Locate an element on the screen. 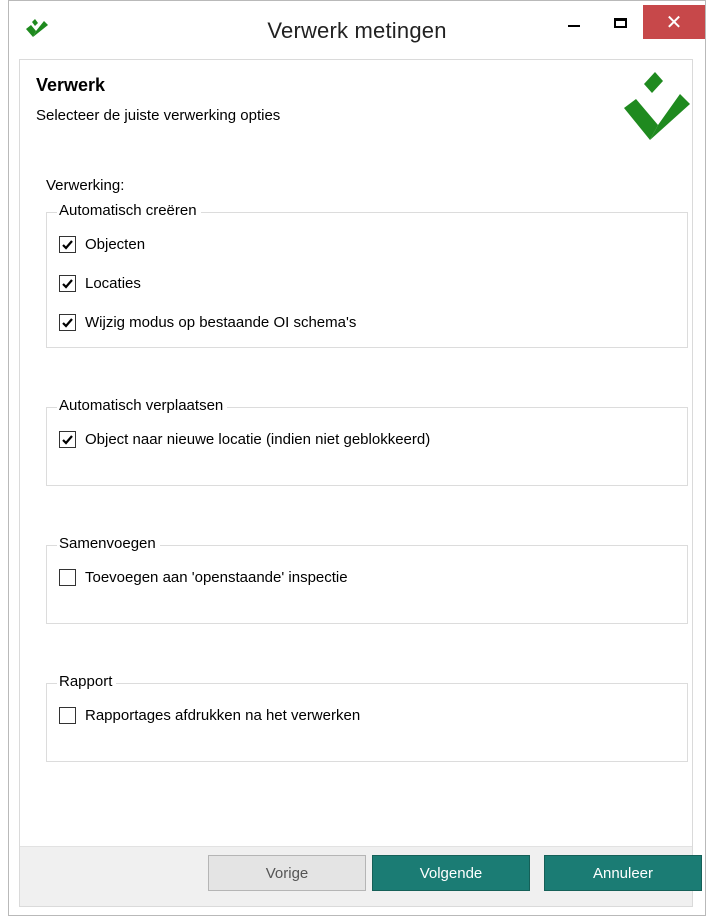 Image resolution: width=708 pixels, height=920 pixels. maximize-button is located at coordinates (620, 23).